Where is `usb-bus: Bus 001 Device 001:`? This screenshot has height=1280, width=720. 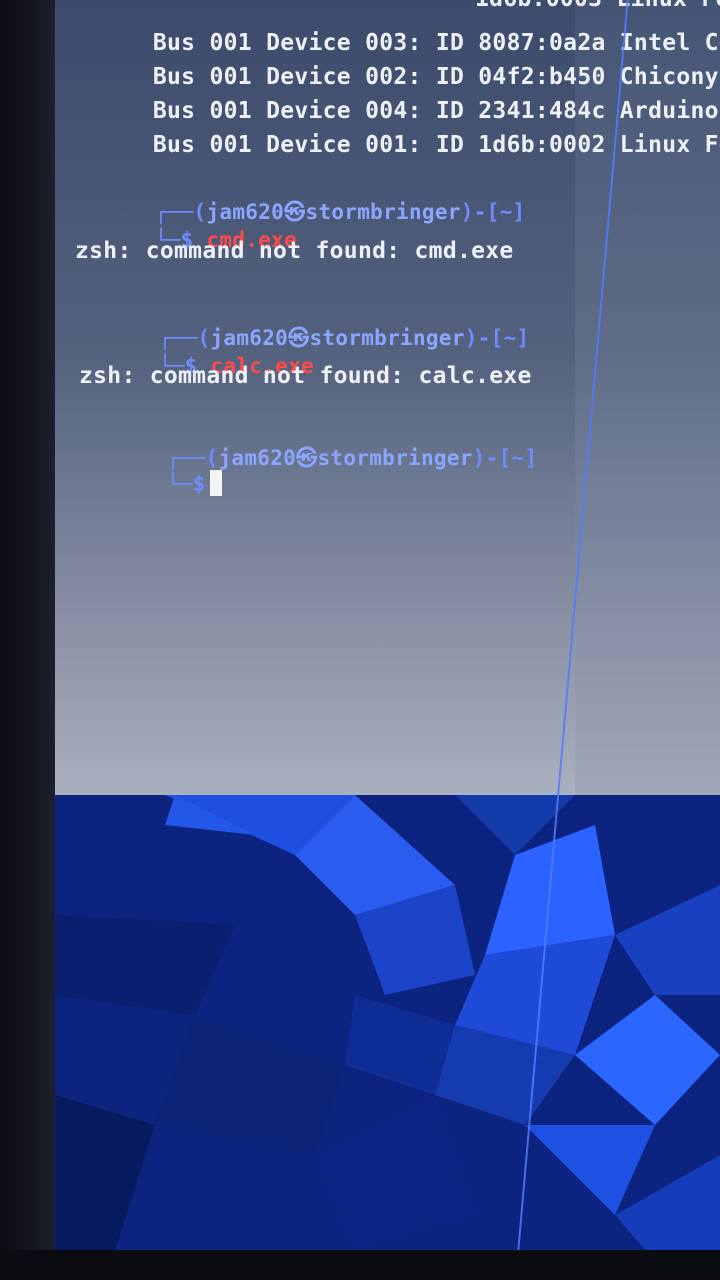 usb-bus: Bus 001 Device 001: is located at coordinates (287, 145).